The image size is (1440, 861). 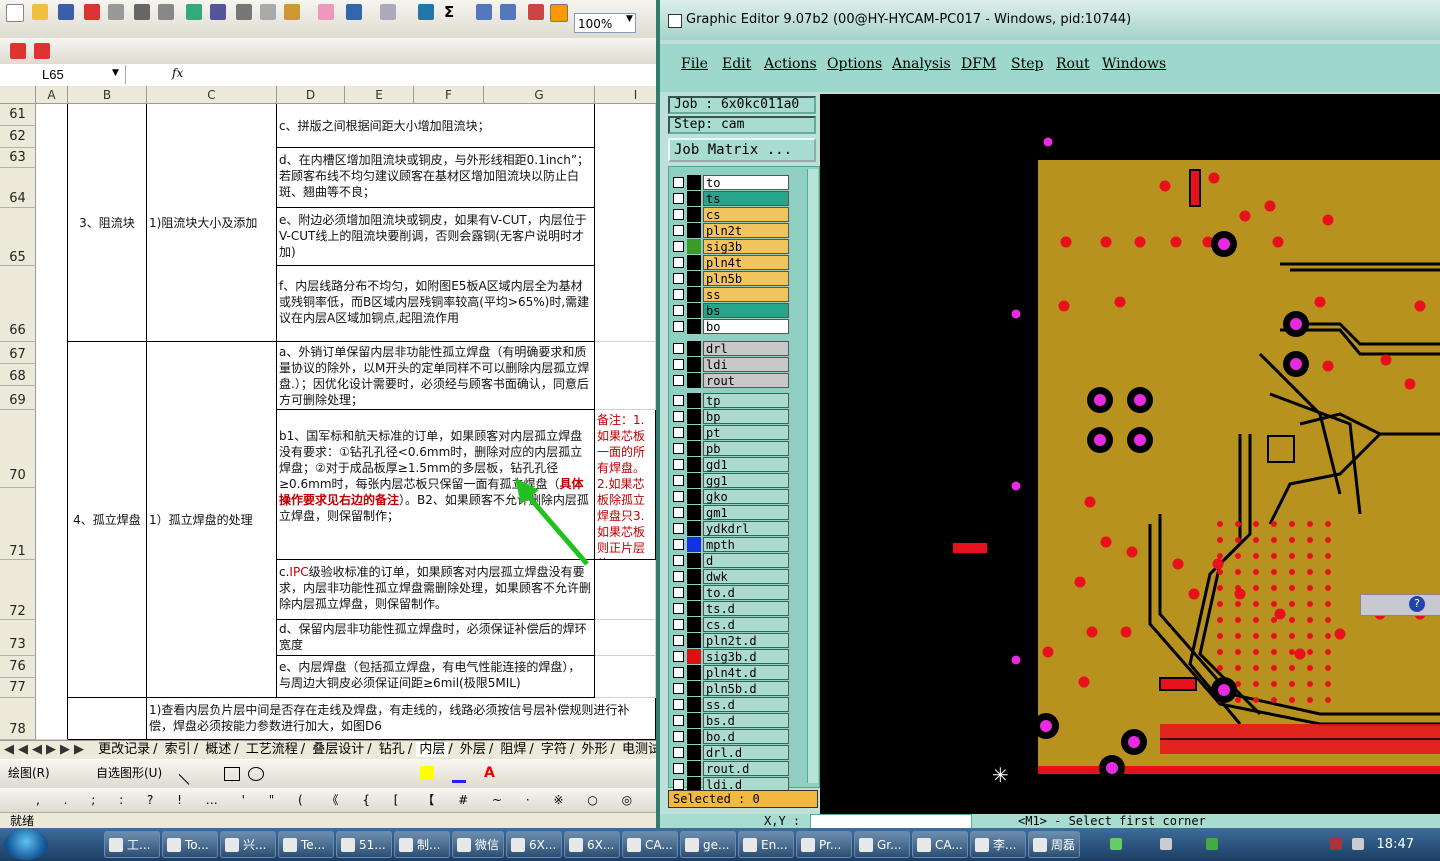 What do you see at coordinates (746, 512) in the screenshot?
I see `layer-name: gm1` at bounding box center [746, 512].